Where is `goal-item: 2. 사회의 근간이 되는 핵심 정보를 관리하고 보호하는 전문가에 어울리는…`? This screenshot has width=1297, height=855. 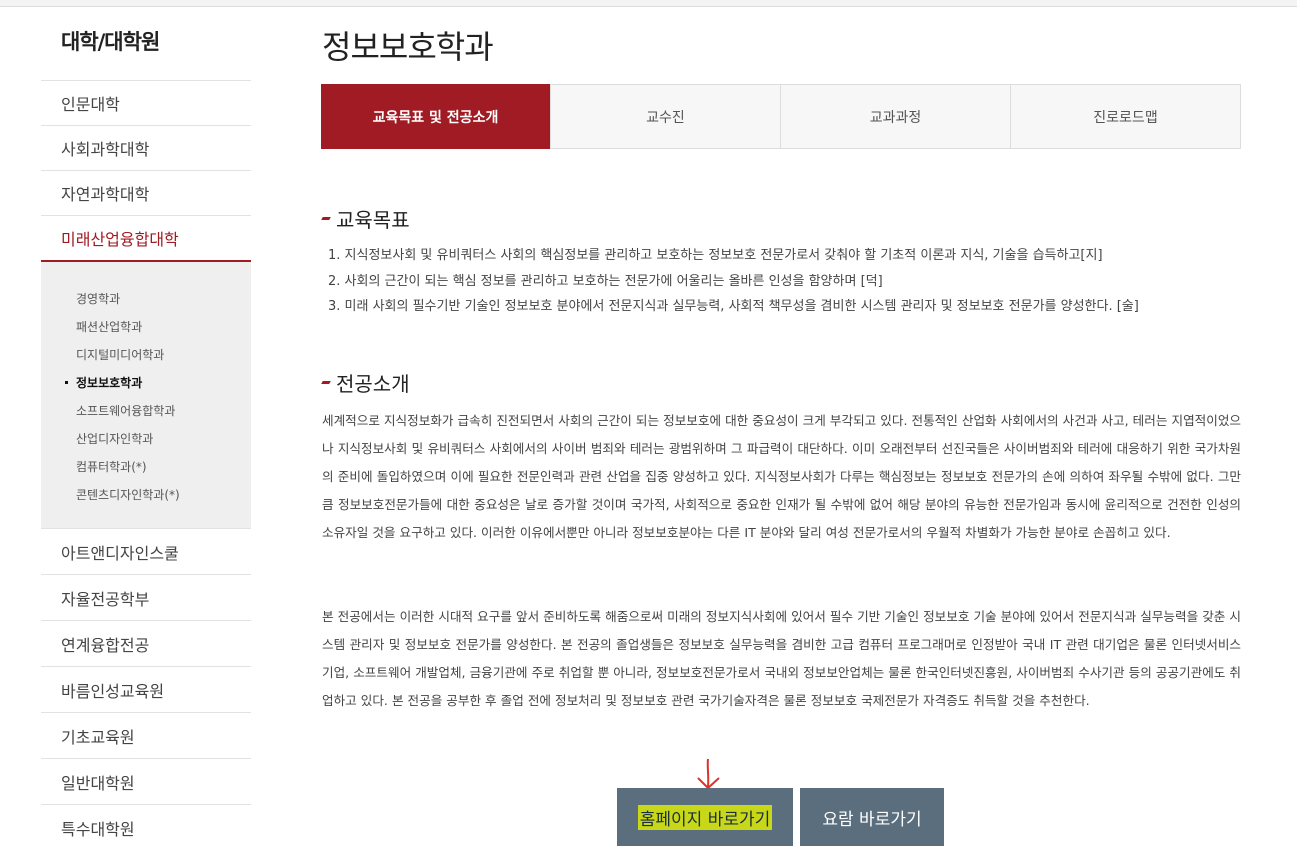 goal-item: 2. 사회의 근간이 되는 핵심 정보를 관리하고 보호하는 전문가에 어울리는… is located at coordinates (605, 281).